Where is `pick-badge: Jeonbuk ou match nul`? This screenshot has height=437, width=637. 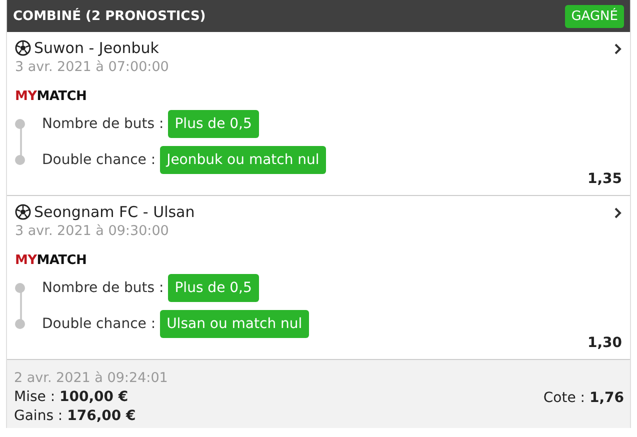 pick-badge: Jeonbuk ou match nul is located at coordinates (243, 160).